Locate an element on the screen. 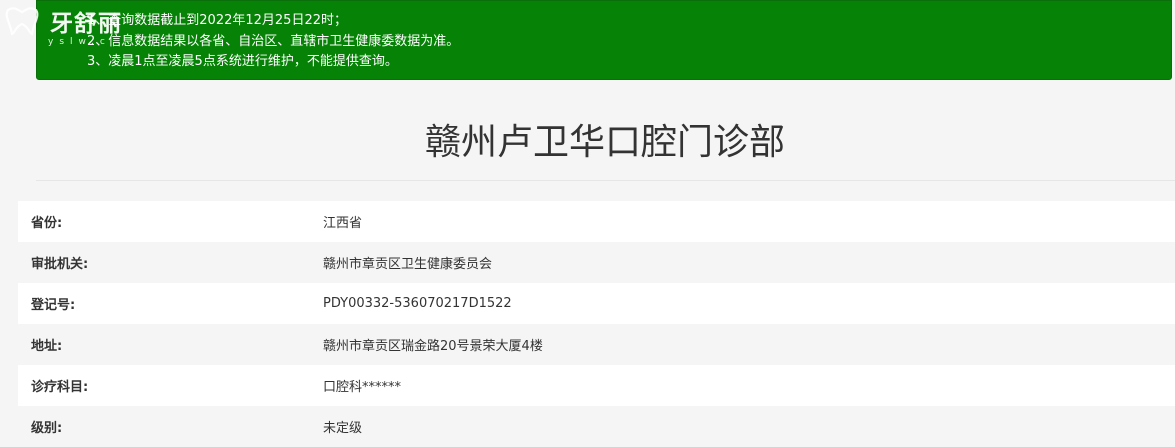 The image size is (1175, 447). notice-line-3: 3、凌晨1点至凌晨5点系统进行维护，不能提供查询。 is located at coordinates (242, 61).